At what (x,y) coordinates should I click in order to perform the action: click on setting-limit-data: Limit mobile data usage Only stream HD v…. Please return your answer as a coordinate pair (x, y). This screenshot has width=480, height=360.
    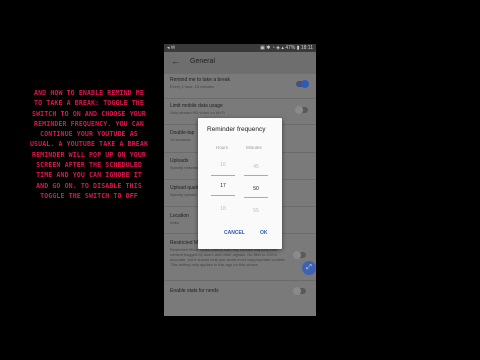
    Looking at the image, I should click on (240, 110).